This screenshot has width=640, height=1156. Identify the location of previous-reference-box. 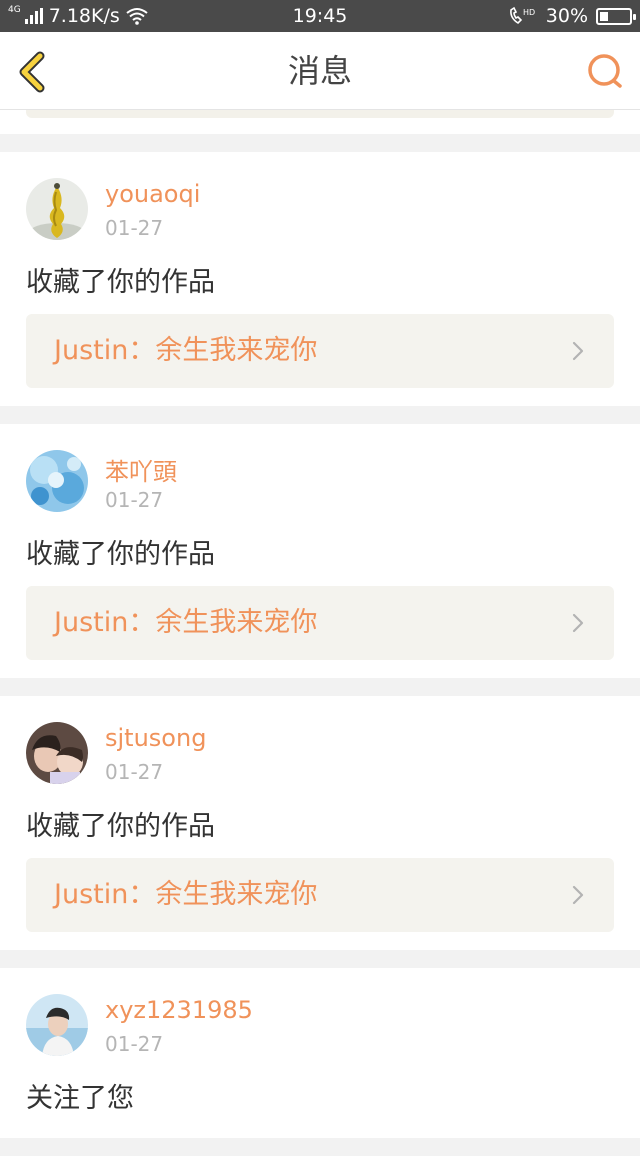
(320, 114).